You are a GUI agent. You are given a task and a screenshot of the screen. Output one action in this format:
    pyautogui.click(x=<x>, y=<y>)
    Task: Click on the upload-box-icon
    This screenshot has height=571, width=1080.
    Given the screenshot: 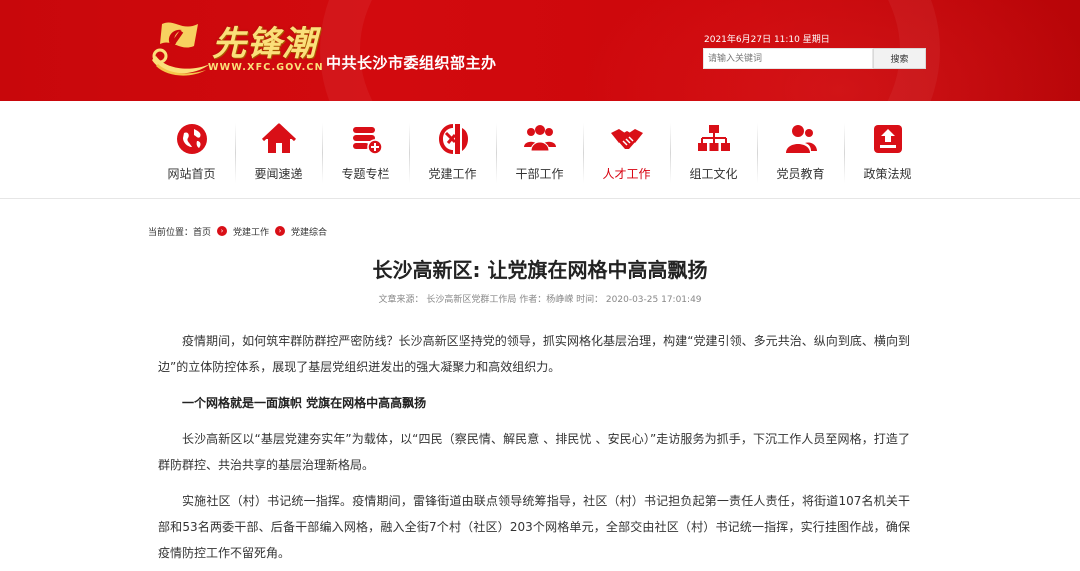 What is the action you would take?
    pyautogui.click(x=887, y=139)
    